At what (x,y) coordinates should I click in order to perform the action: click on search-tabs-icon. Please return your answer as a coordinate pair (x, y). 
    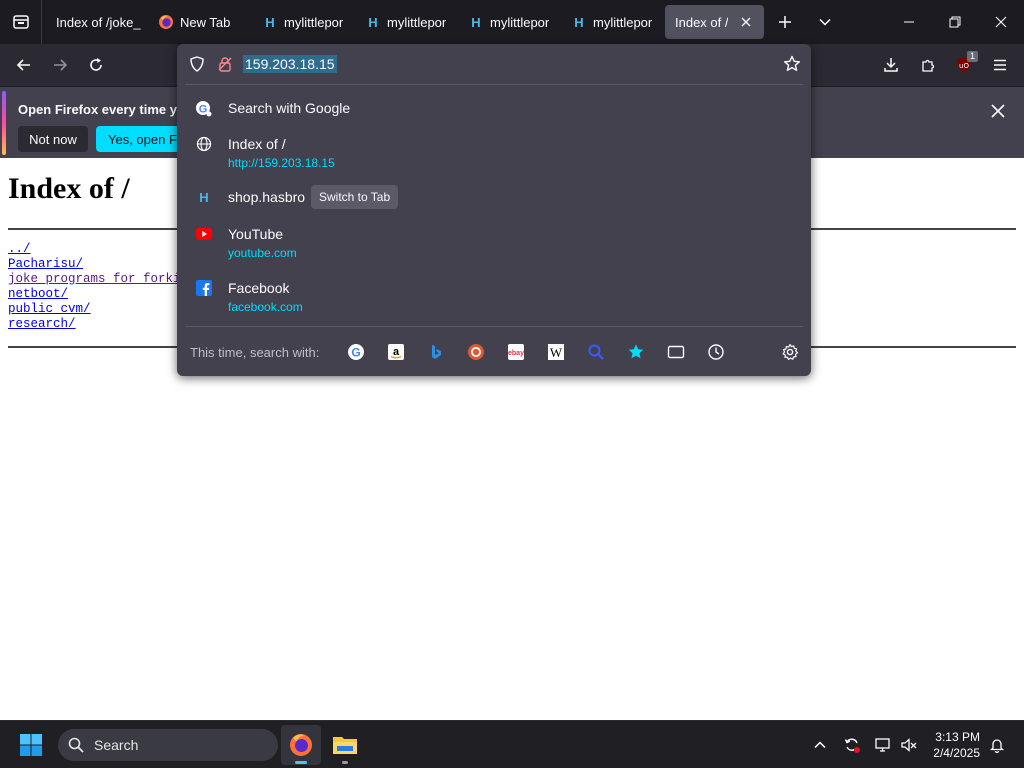
    Looking at the image, I should click on (596, 352).